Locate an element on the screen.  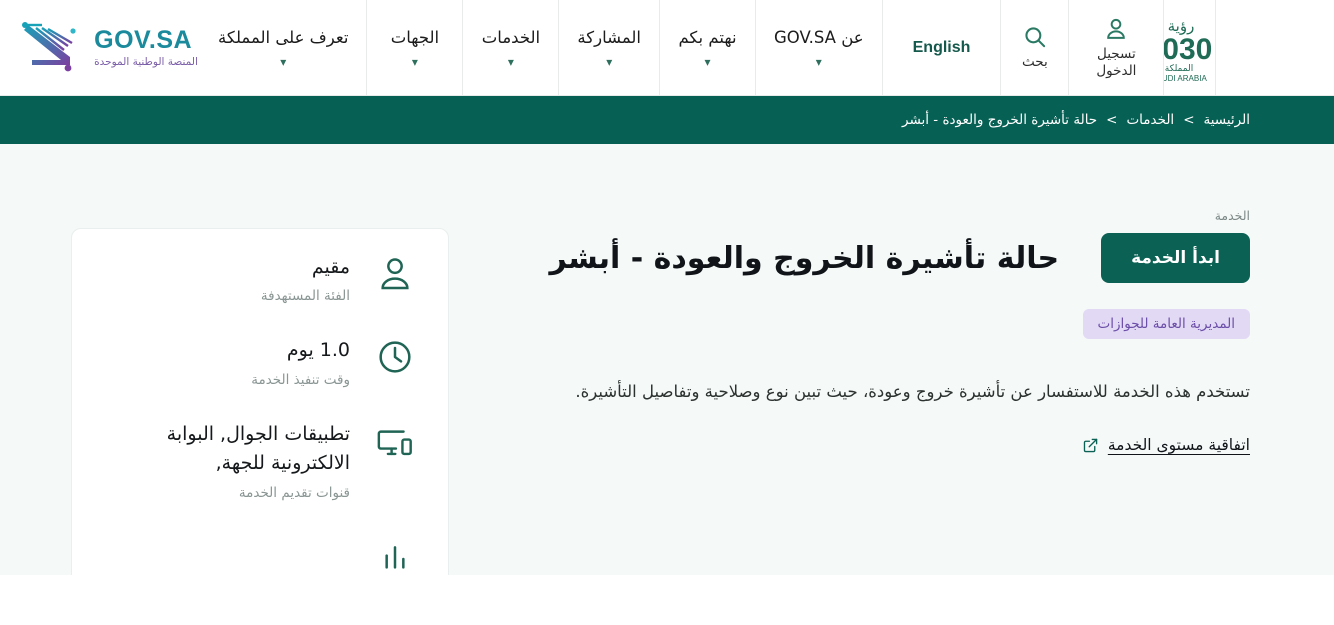
vision-2030-logo: رؤية 2030 المملكة SAUDI ARABIA is located at coordinates (1190, 47).